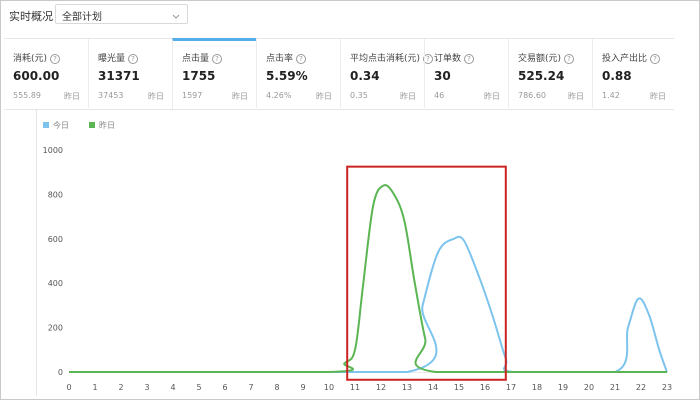 Image resolution: width=700 pixels, height=400 pixels. What do you see at coordinates (617, 76) in the screenshot?
I see `metric-value: 0.88` at bounding box center [617, 76].